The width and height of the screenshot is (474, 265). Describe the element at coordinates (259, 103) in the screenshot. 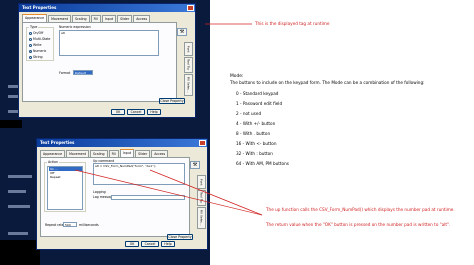

I see `mode-item: 1 - Password edit field` at that location.